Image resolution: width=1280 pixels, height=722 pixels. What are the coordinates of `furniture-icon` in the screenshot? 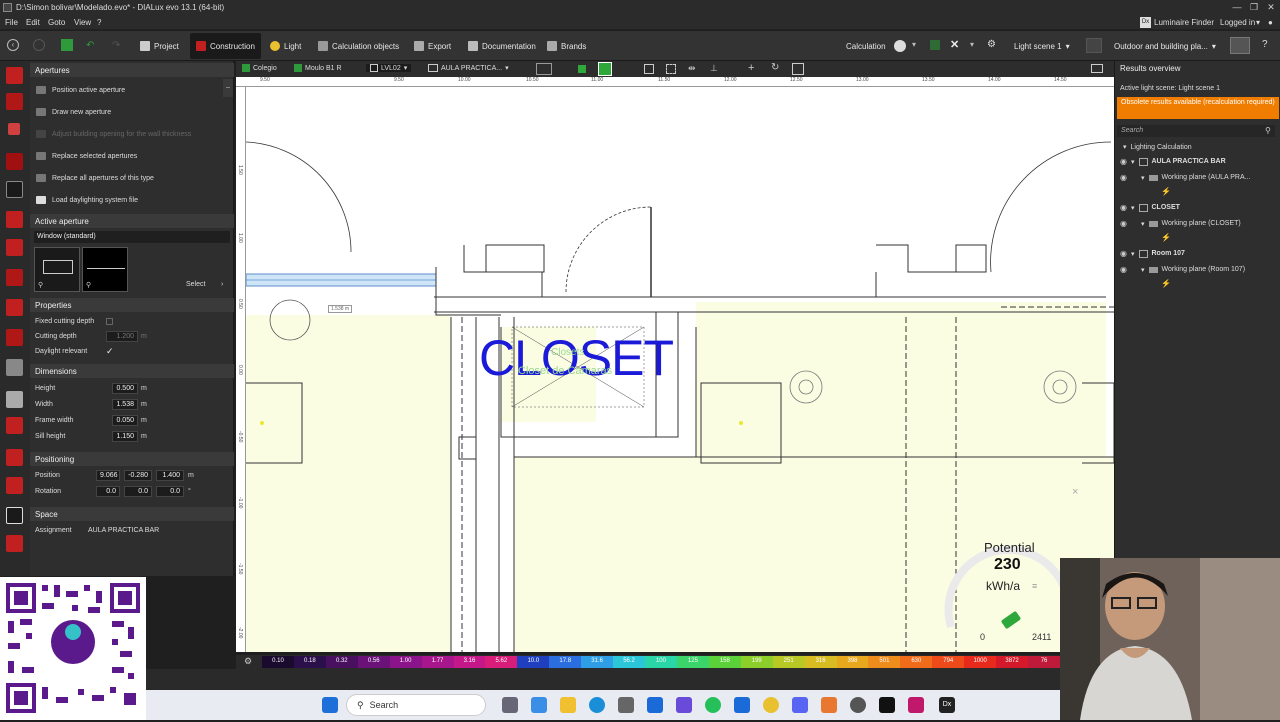 It's located at (14, 367).